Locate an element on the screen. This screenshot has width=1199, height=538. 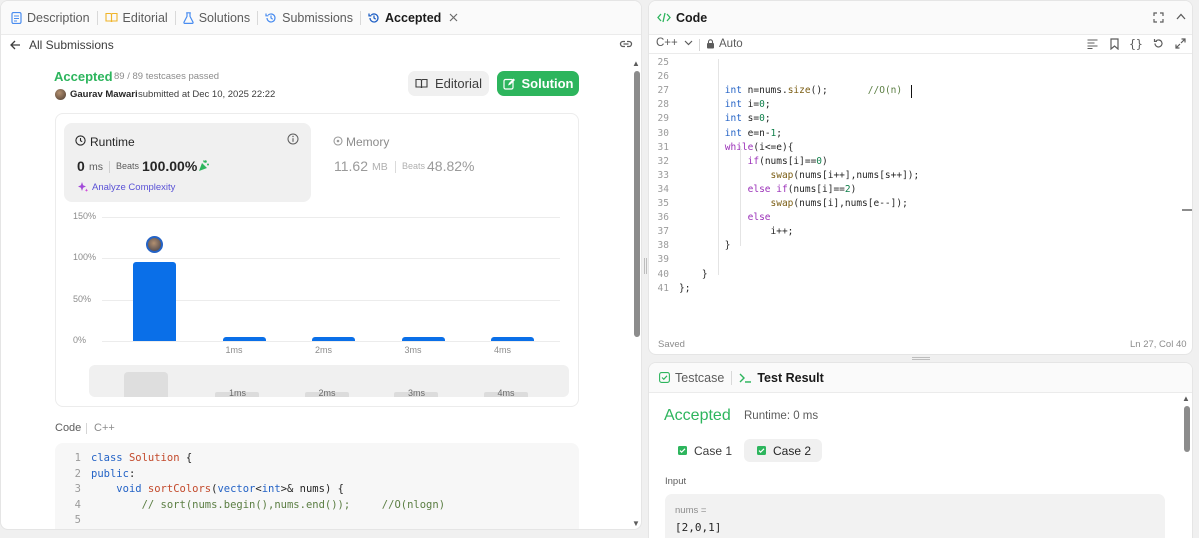
tab-editorial: Editorial is located at coordinates (136, 18).